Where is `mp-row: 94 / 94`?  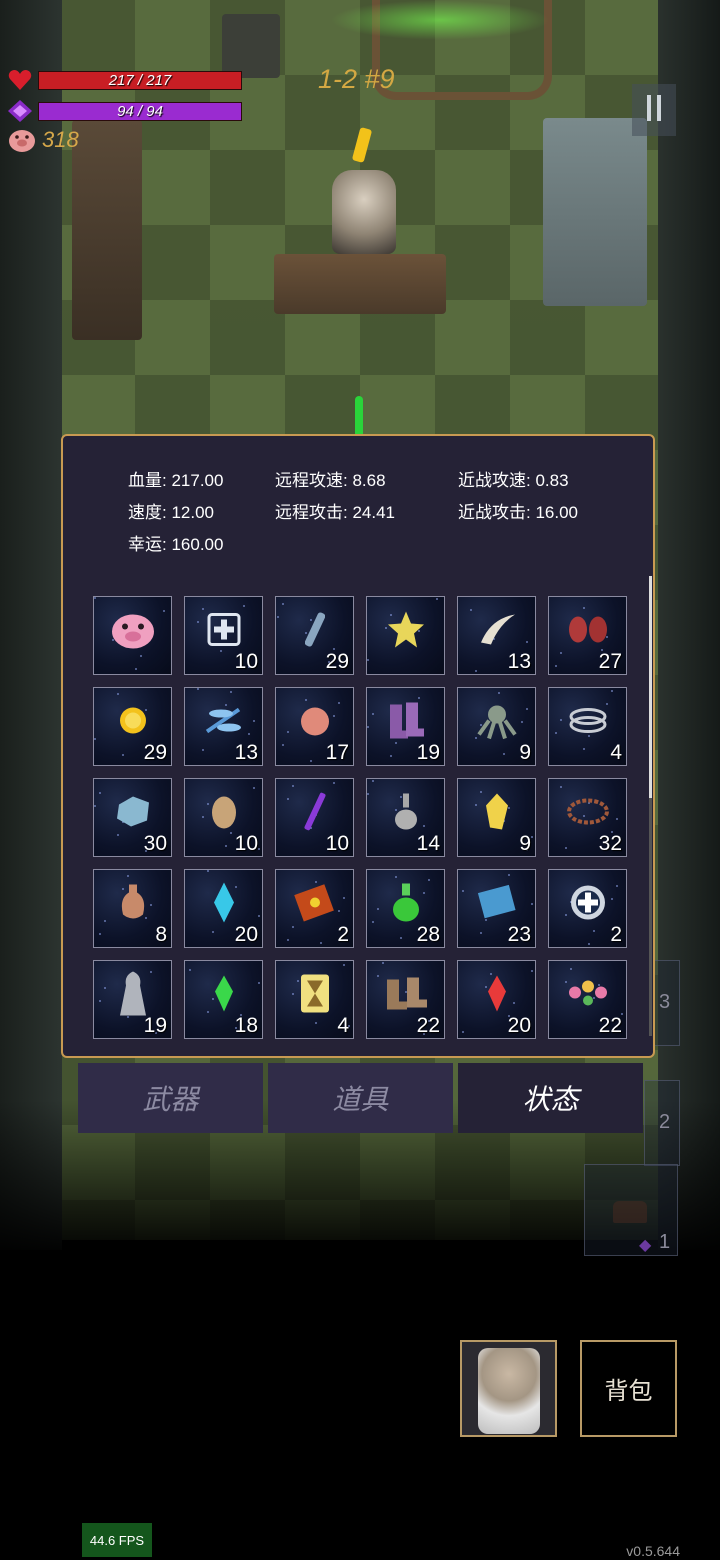
mp-row: 94 / 94 is located at coordinates (125, 111).